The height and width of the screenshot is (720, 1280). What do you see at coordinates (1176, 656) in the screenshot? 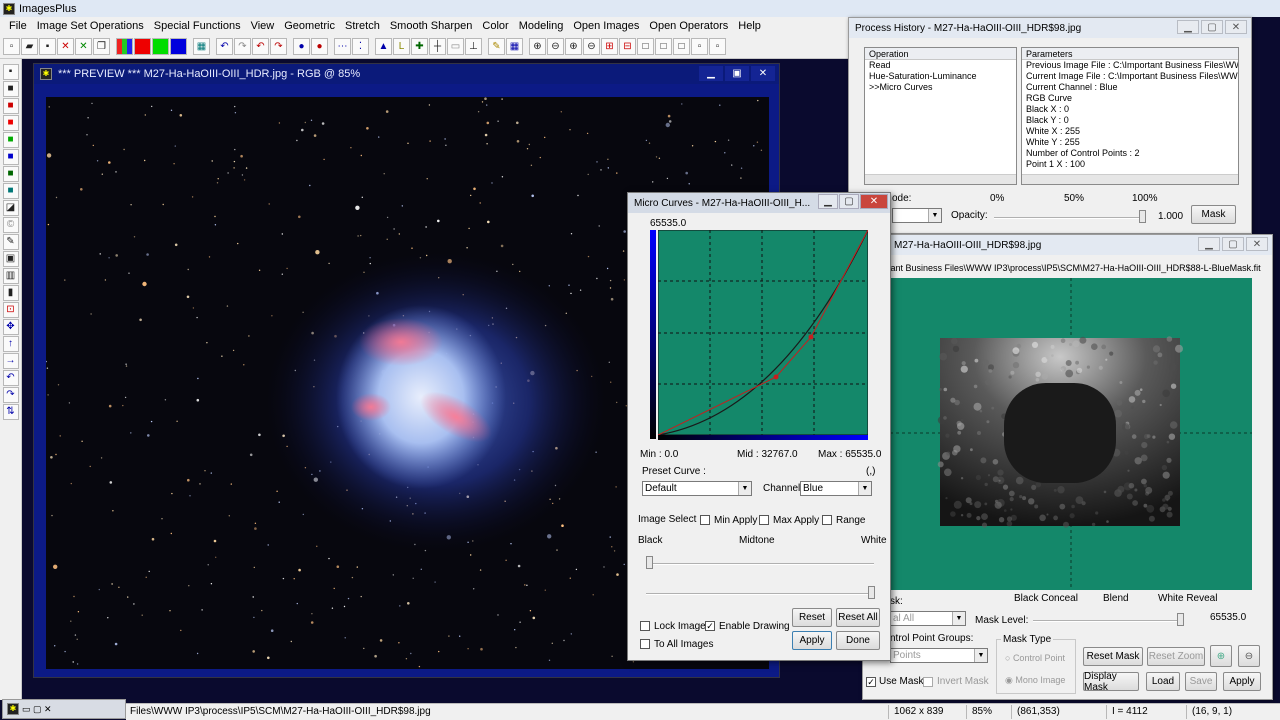
I see `reset-zoom-button: Reset Zoom` at bounding box center [1176, 656].